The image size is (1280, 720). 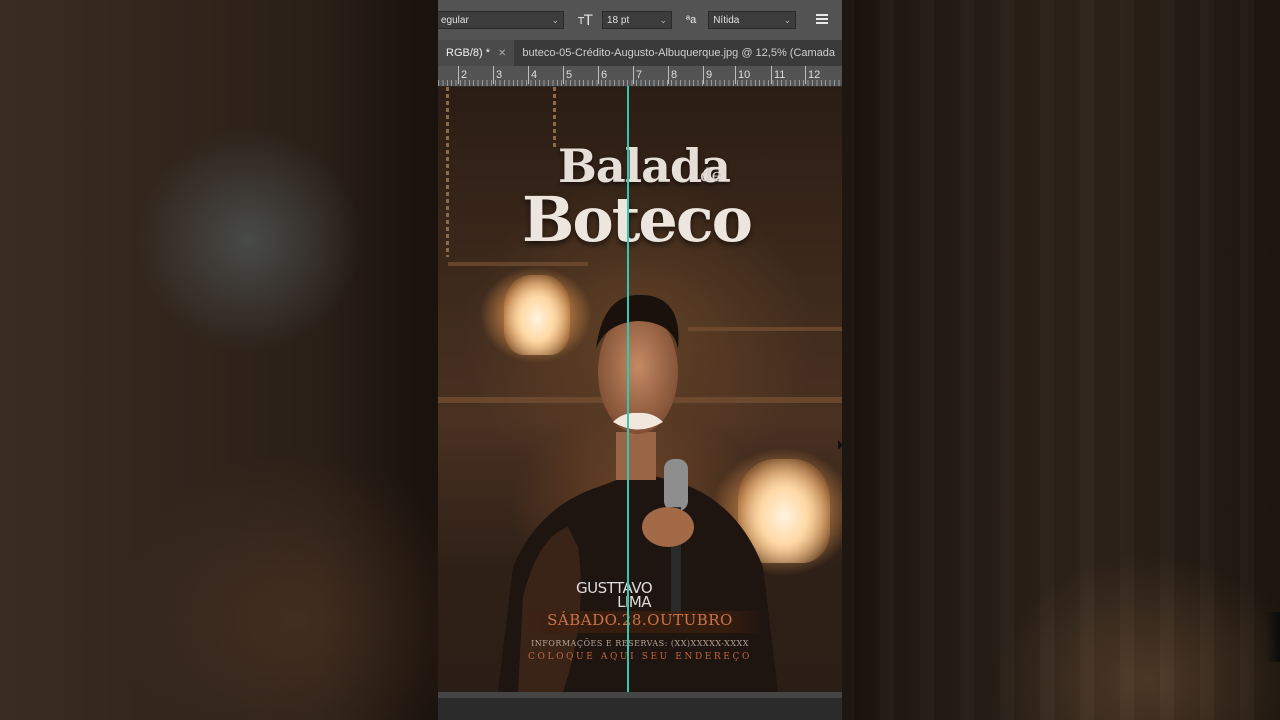 I want to click on close-icon: ✕, so click(x=502, y=53).